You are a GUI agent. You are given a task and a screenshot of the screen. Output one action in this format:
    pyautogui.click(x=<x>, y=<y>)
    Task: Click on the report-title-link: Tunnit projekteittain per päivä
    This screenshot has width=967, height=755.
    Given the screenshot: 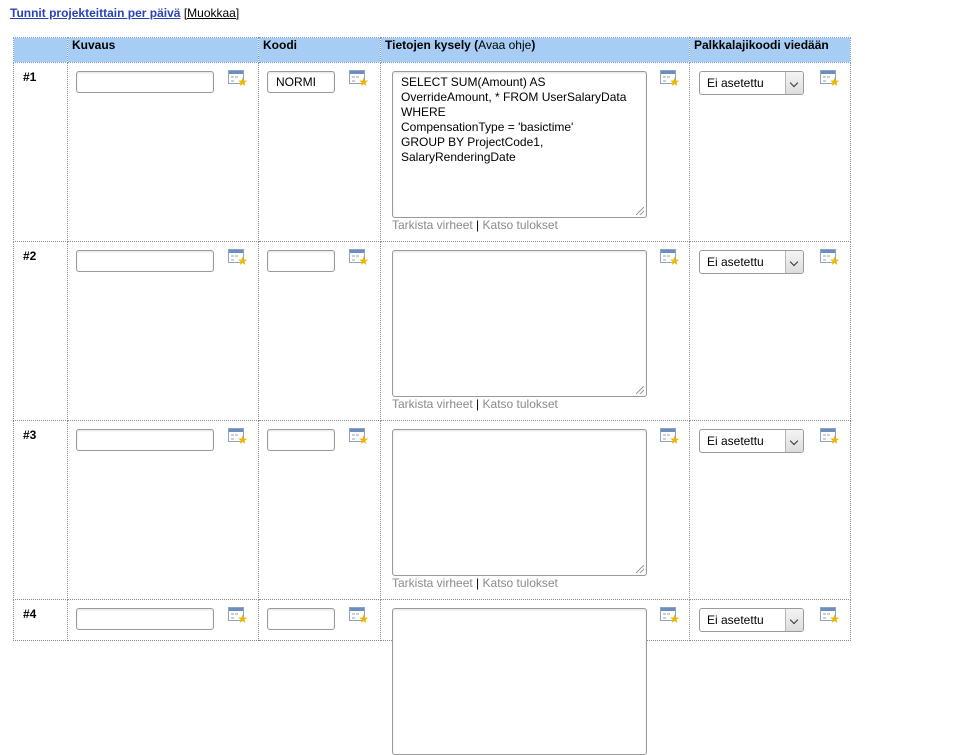 What is the action you would take?
    pyautogui.click(x=95, y=13)
    